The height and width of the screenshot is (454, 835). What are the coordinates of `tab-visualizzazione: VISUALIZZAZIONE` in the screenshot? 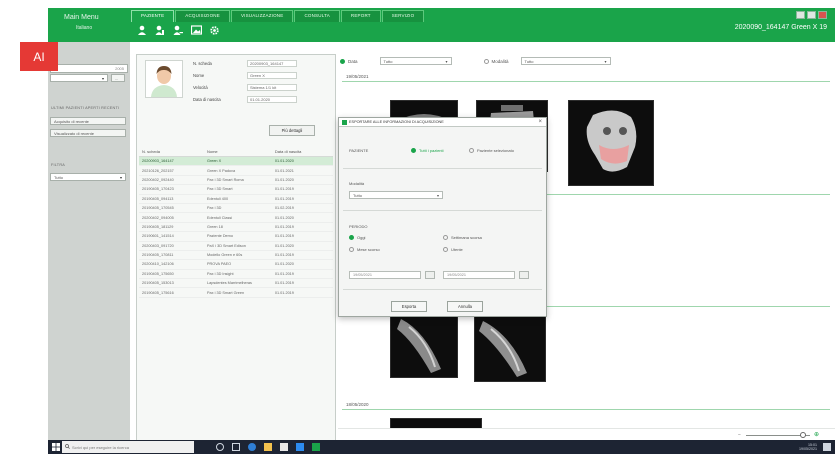 It's located at (262, 16).